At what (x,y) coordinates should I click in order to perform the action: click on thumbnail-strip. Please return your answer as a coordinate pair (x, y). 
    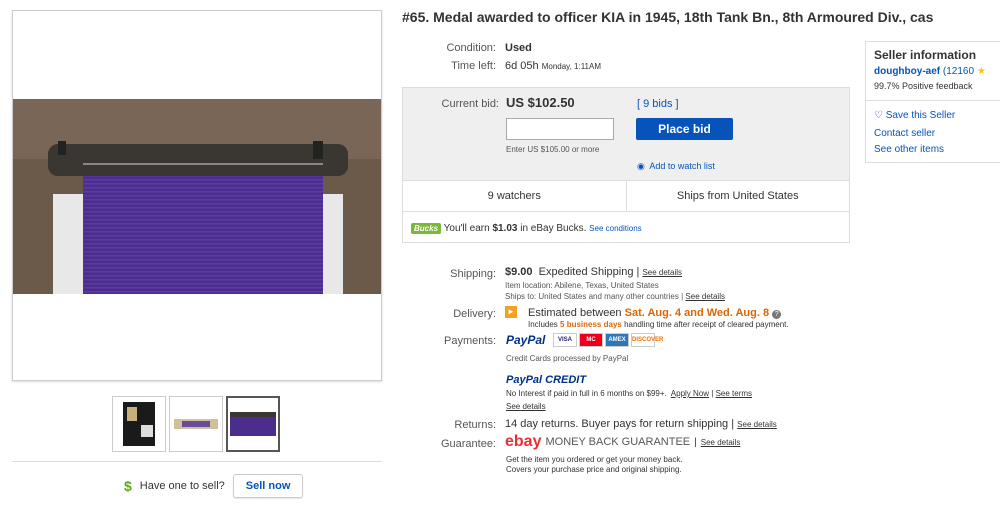
    Looking at the image, I should click on (196, 424).